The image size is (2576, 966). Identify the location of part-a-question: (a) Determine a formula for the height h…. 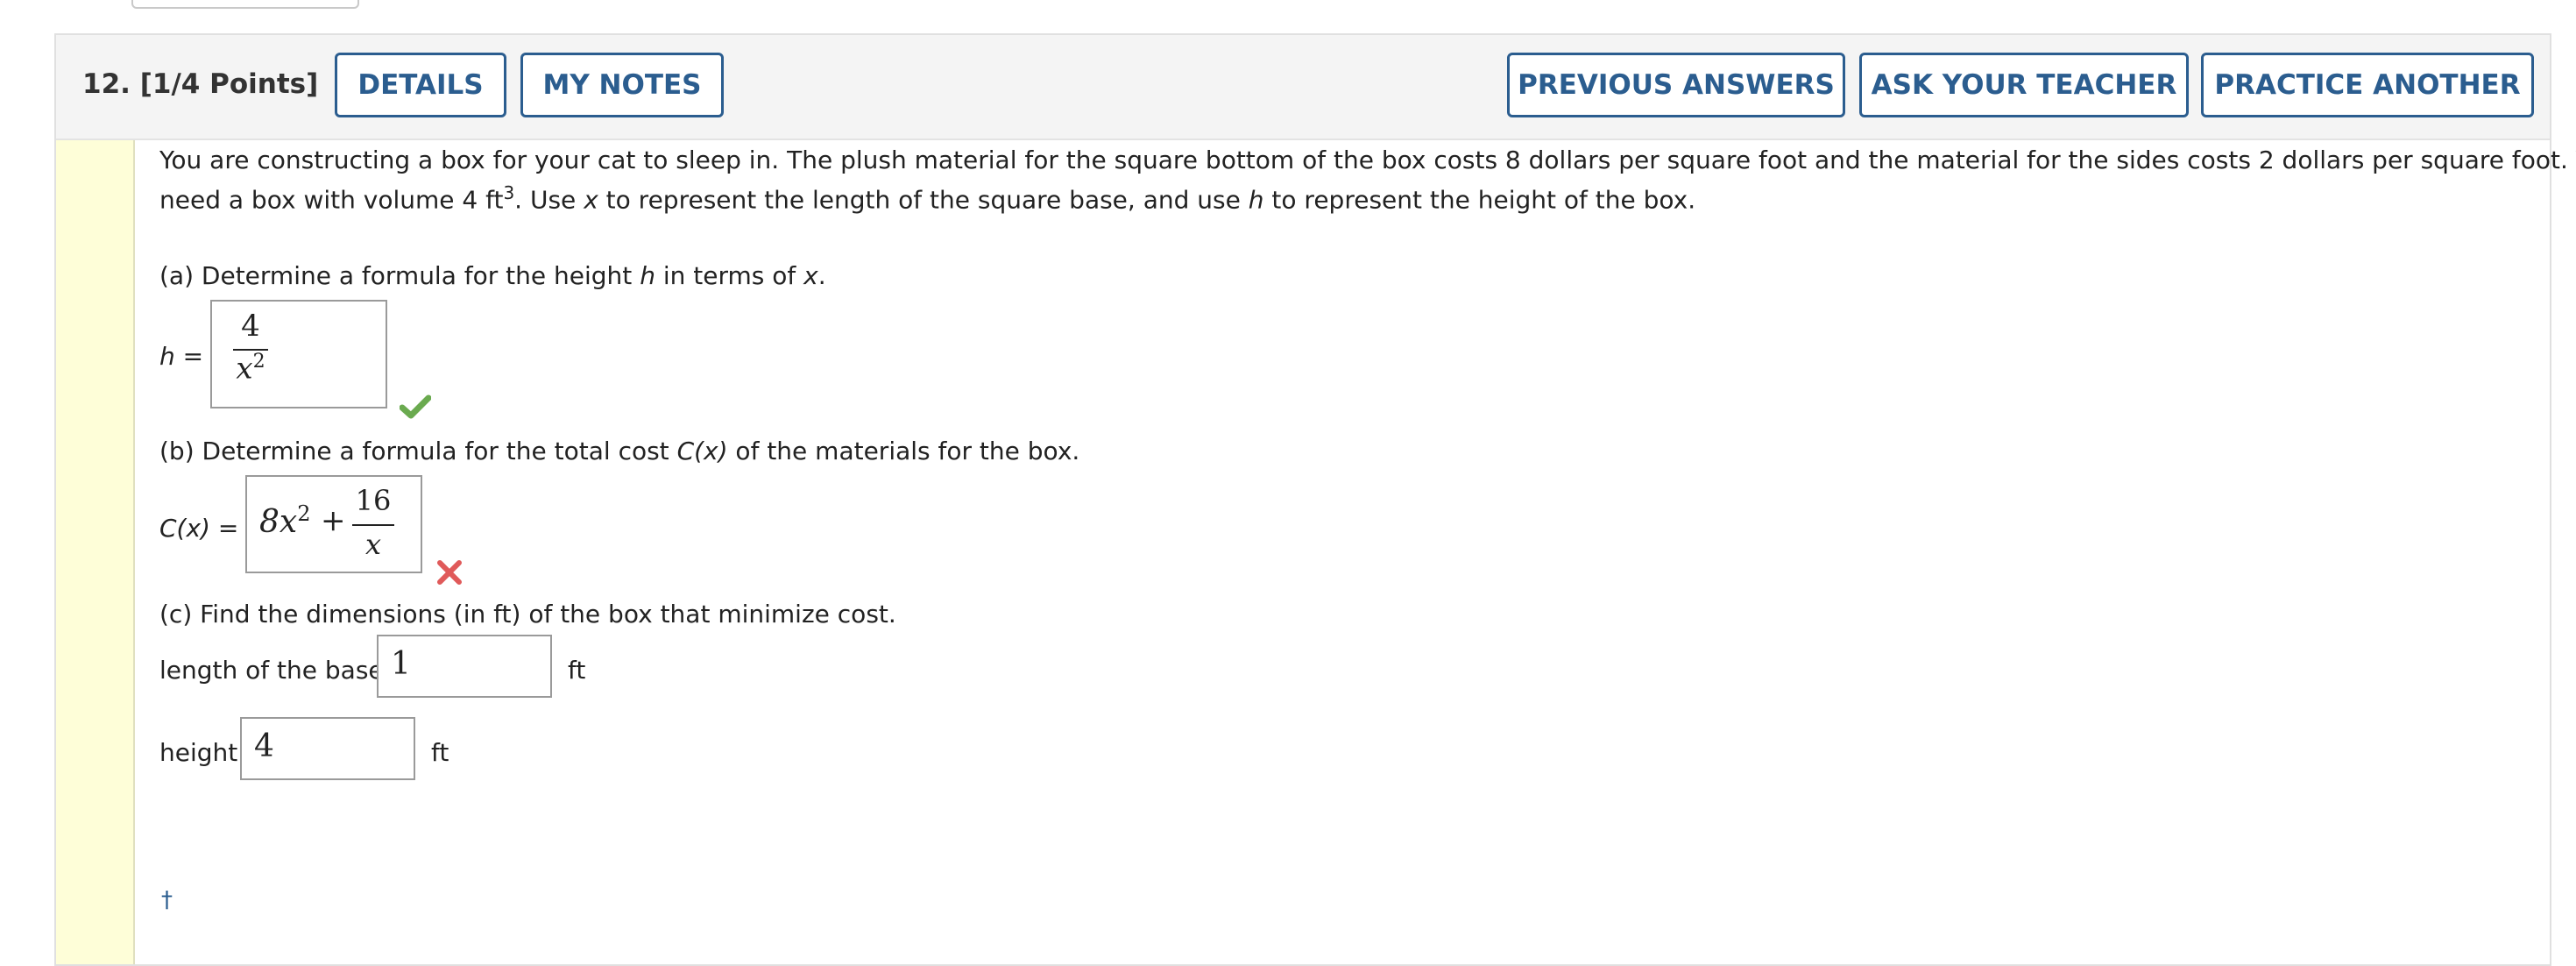
(492, 275).